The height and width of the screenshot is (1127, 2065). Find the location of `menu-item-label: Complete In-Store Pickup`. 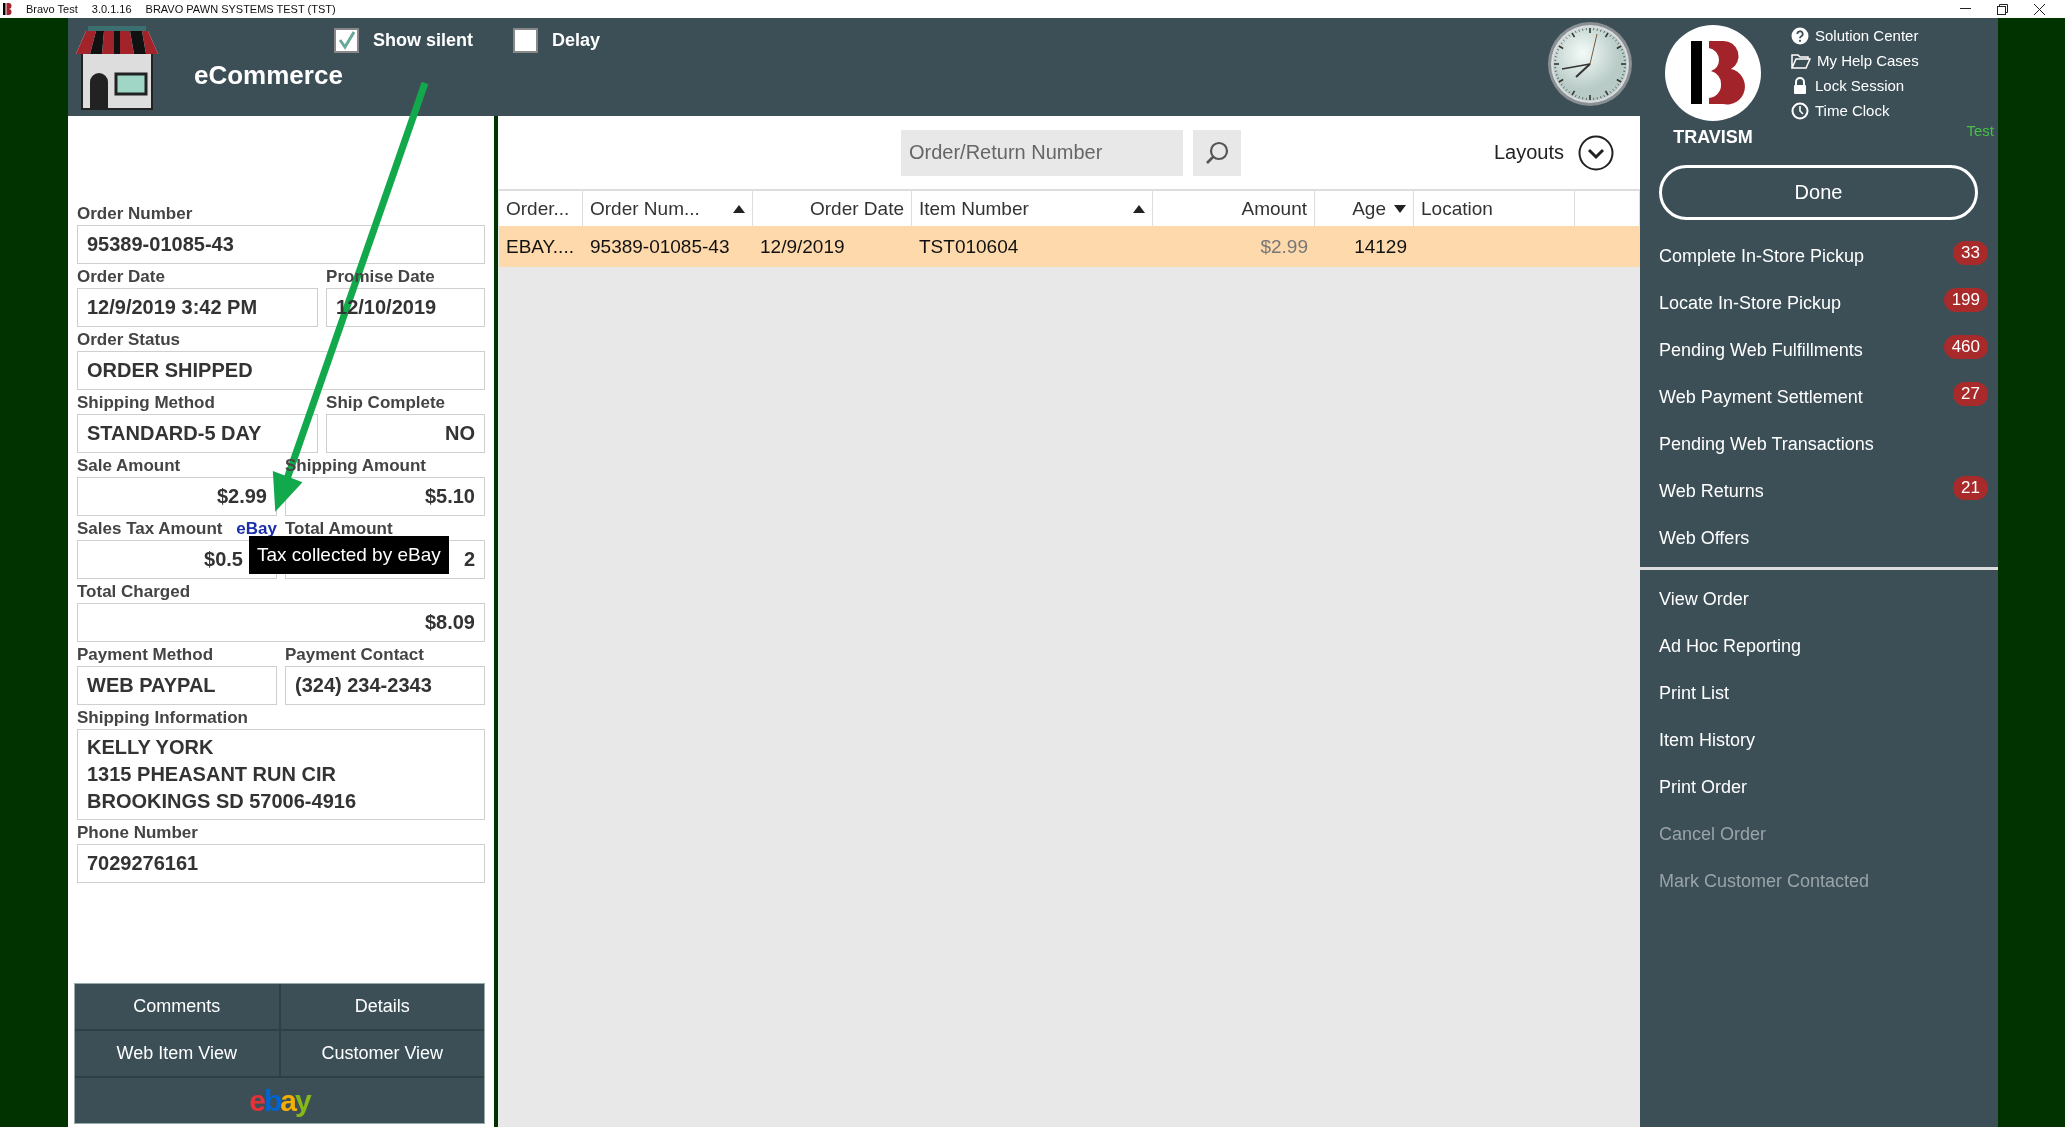

menu-item-label: Complete In-Store Pickup is located at coordinates (1762, 256).